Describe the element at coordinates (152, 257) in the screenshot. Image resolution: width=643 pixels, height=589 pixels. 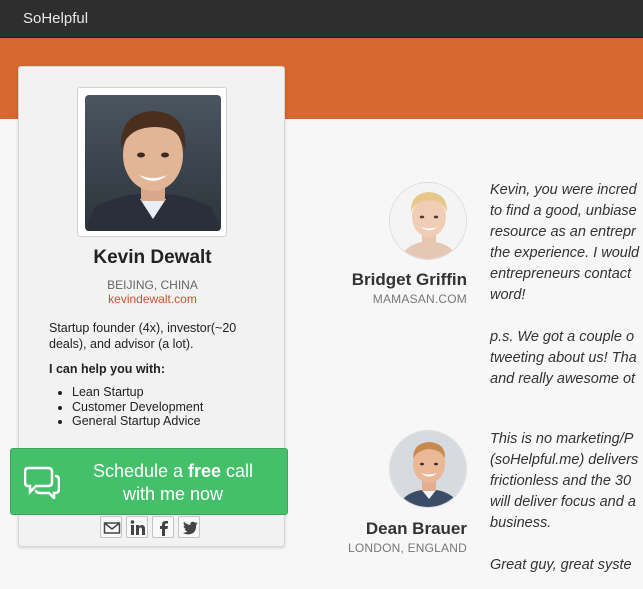
I see `profile-name: Kevin Dewalt` at that location.